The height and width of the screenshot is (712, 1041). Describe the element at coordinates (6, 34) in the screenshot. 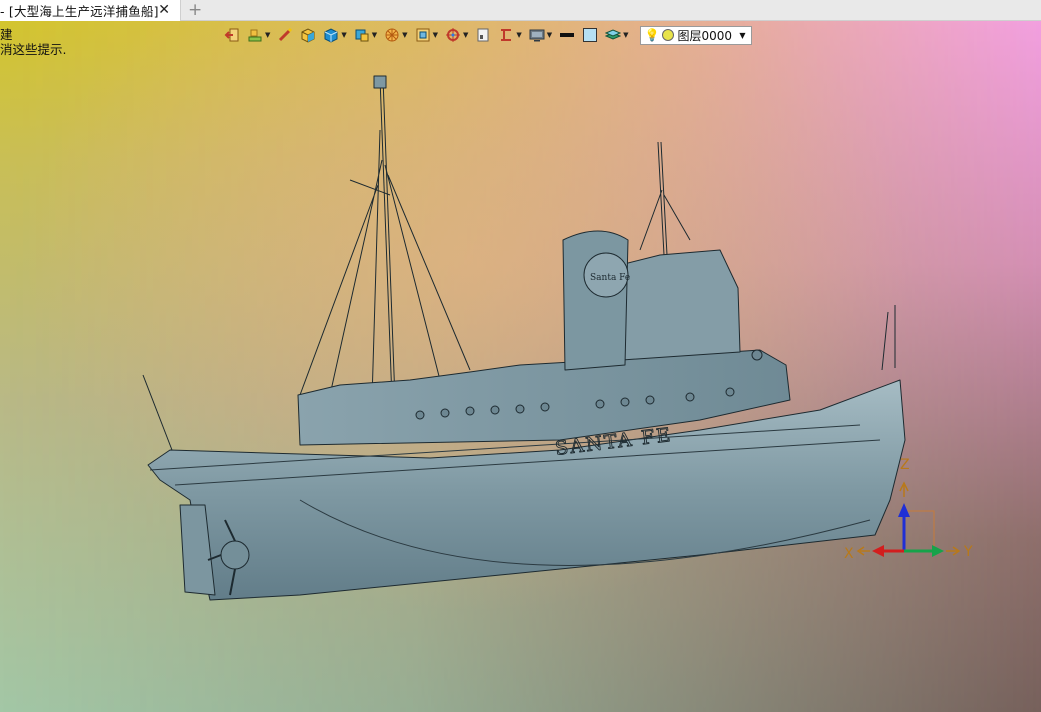

I see `hint-line-1: 建` at that location.